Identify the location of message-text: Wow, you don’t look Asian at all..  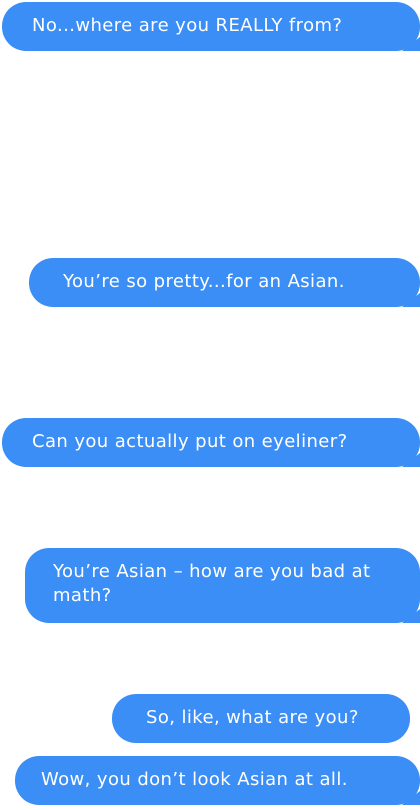
(194, 779).